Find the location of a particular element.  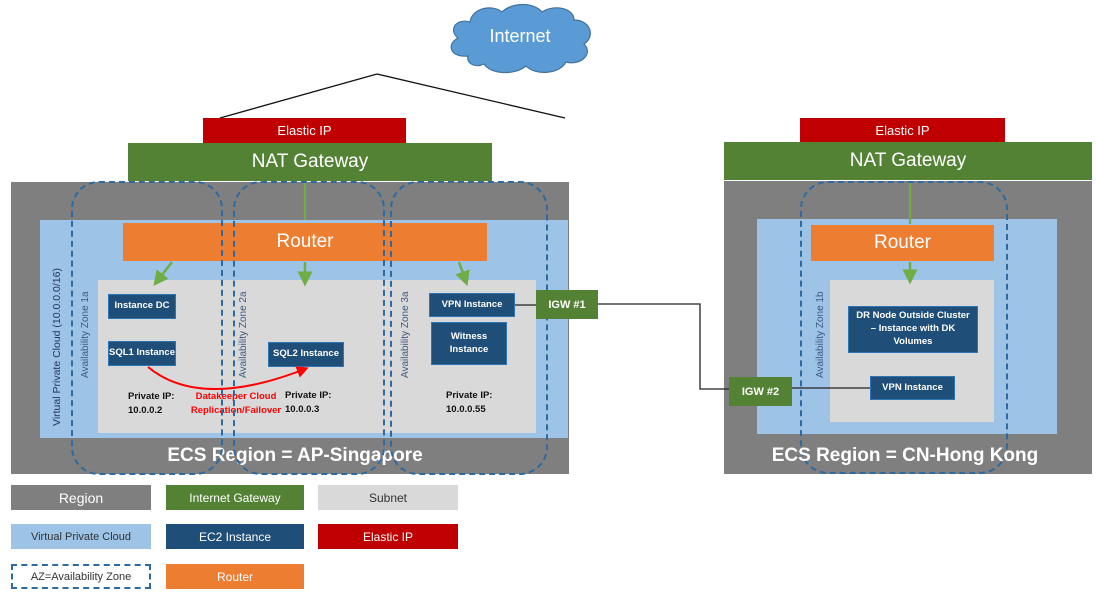

availability-zone-2a is located at coordinates (309, 328).